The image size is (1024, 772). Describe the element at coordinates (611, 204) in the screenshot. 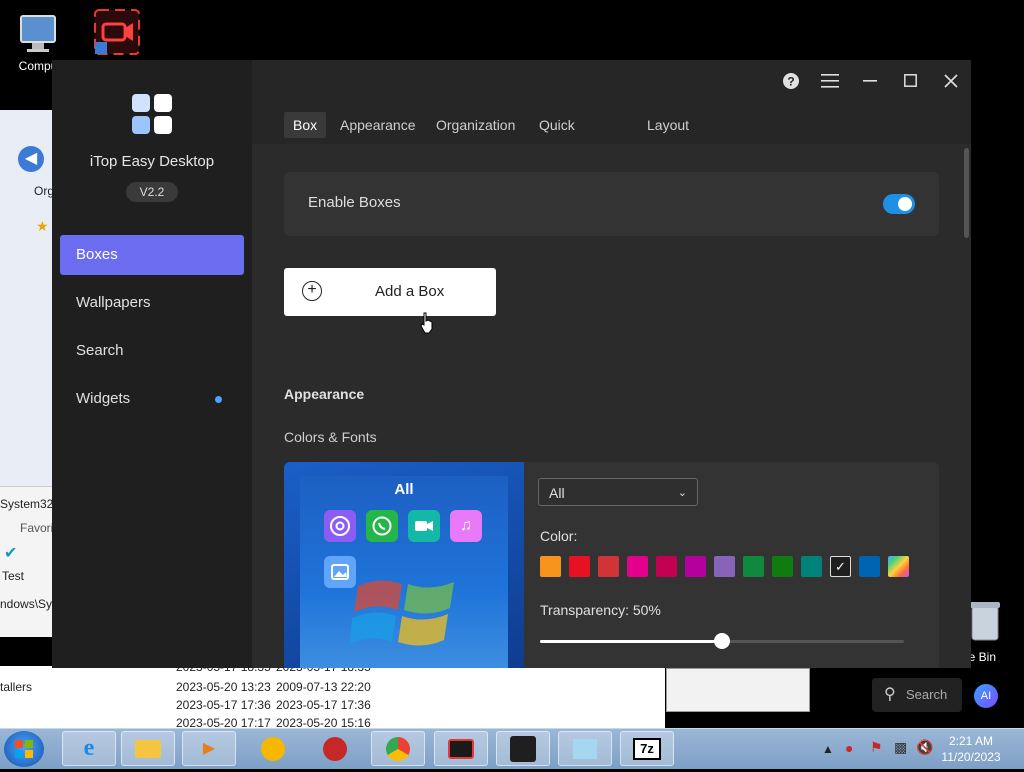

I see `enable-boxes-card: Enable Boxes` at that location.